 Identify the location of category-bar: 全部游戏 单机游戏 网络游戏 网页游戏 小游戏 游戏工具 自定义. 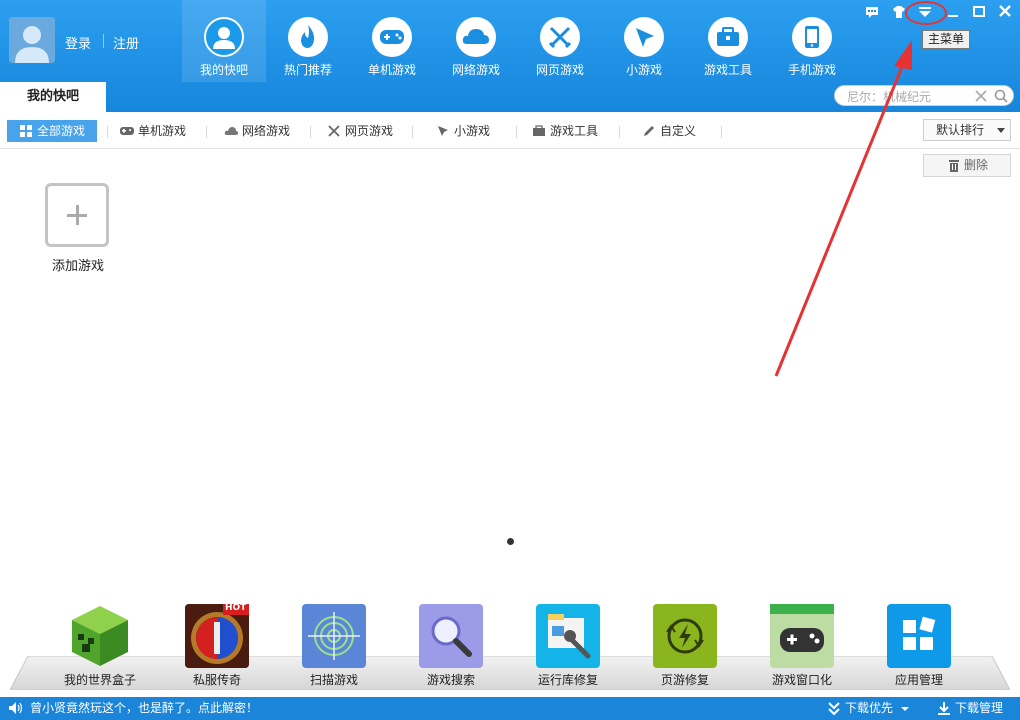
(510, 130).